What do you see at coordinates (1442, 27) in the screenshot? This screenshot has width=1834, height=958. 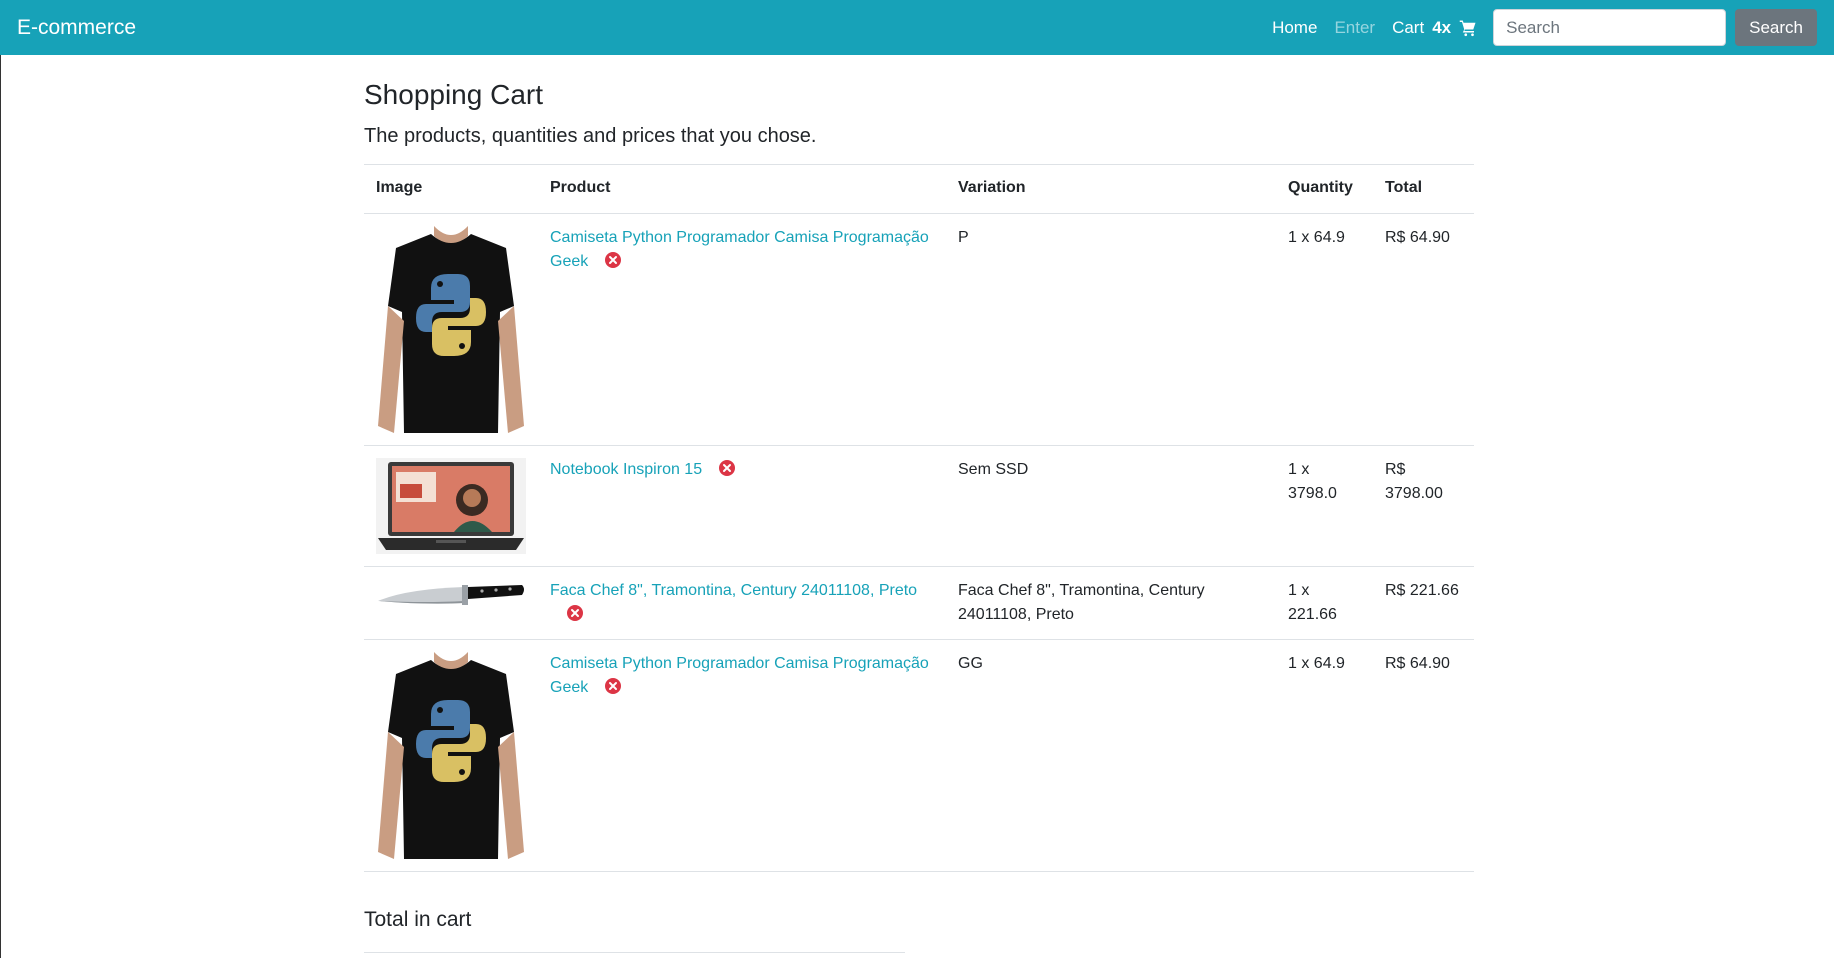 I see `cart-count-badge: 4x` at bounding box center [1442, 27].